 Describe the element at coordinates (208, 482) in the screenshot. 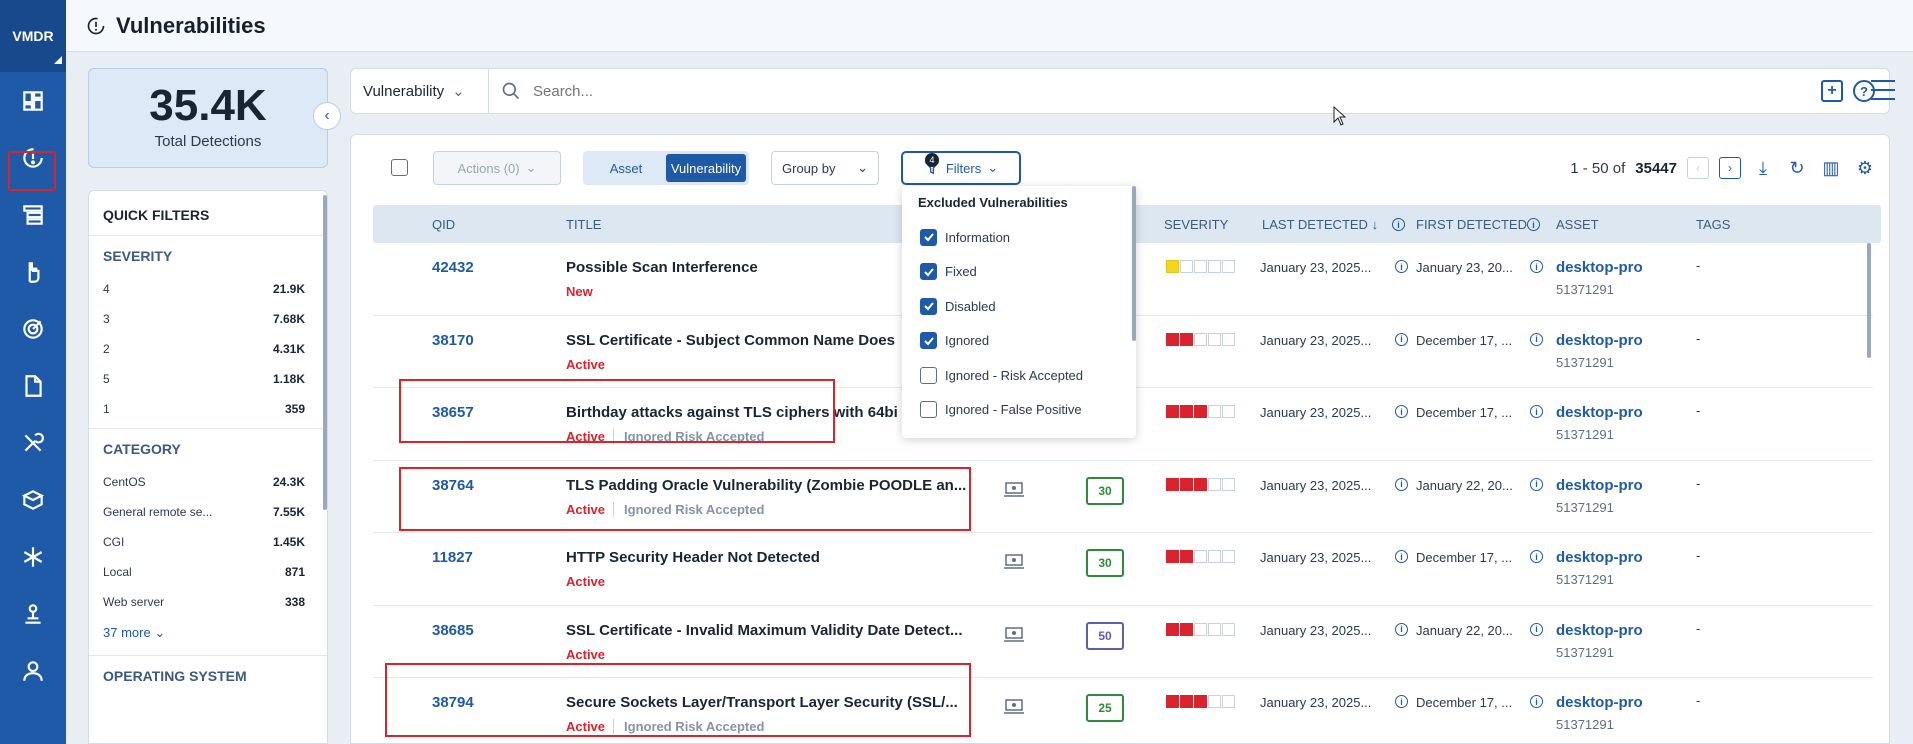

I see `category-filter-item: CentOS 24.3K` at that location.